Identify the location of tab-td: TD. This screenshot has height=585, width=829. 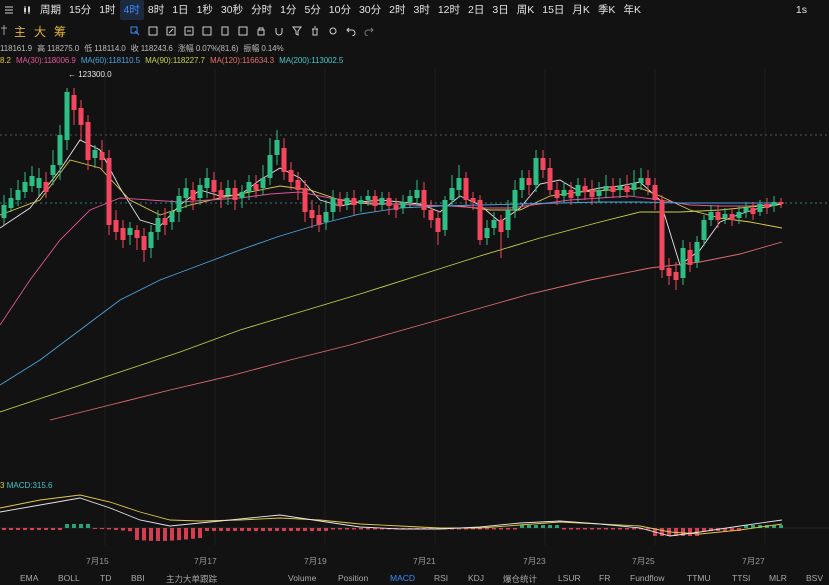
(105, 578).